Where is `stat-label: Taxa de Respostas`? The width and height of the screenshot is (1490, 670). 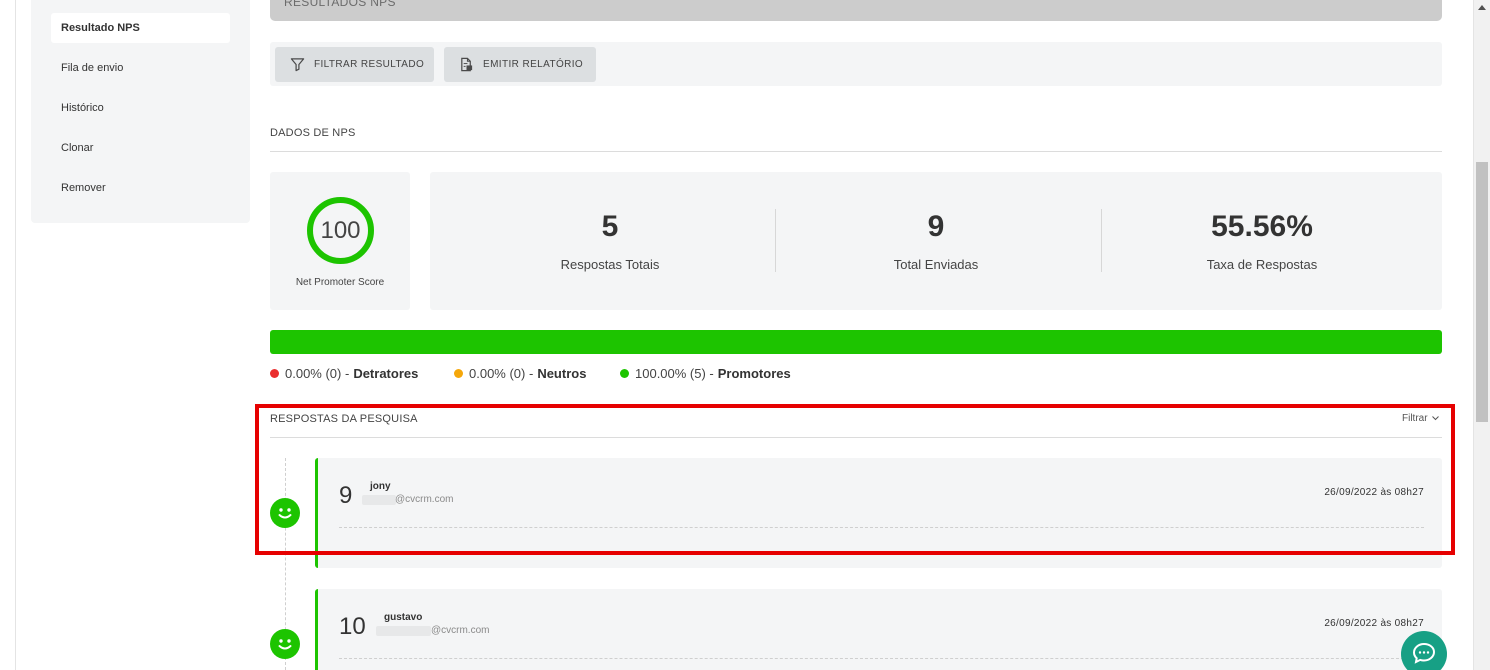
stat-label: Taxa de Respostas is located at coordinates (1262, 264).